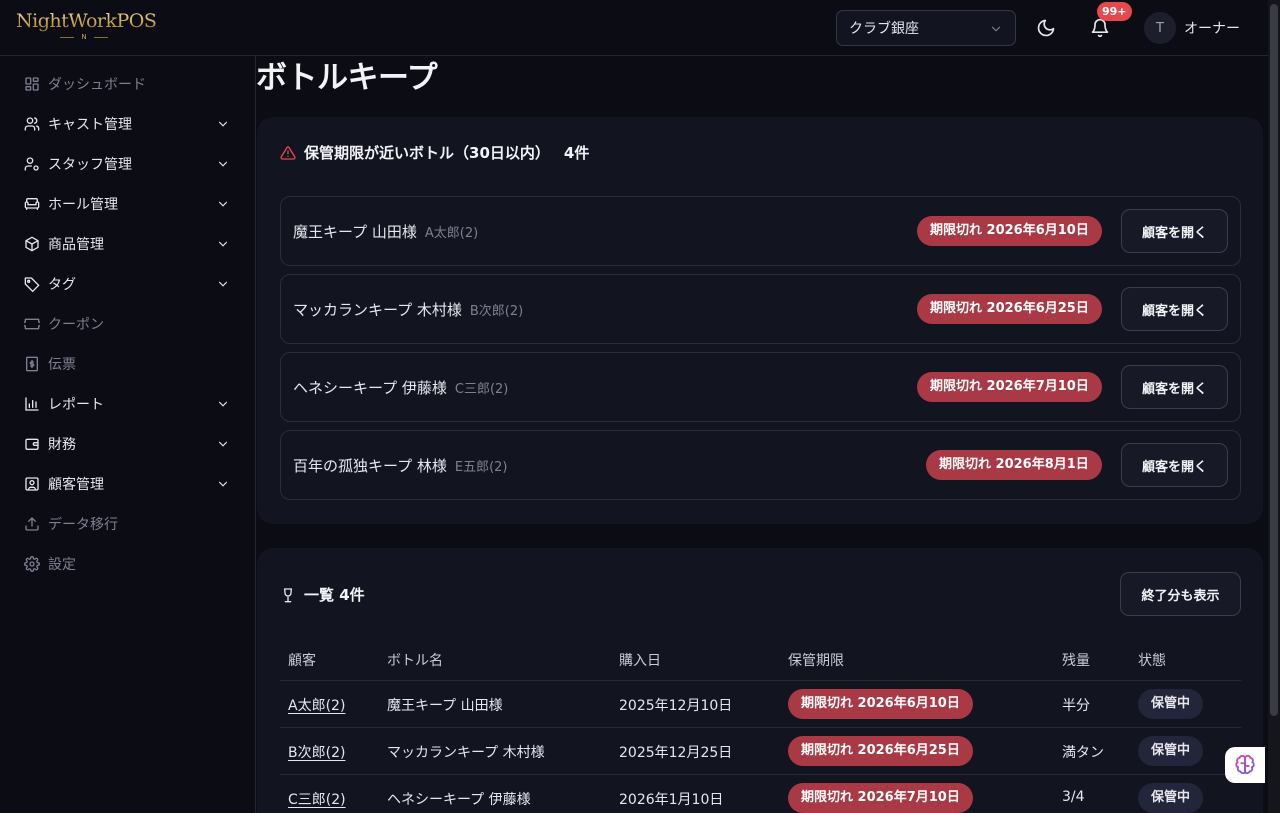  What do you see at coordinates (128, 324) in the screenshot?
I see `sidebar-item-coupons: クーポン` at bounding box center [128, 324].